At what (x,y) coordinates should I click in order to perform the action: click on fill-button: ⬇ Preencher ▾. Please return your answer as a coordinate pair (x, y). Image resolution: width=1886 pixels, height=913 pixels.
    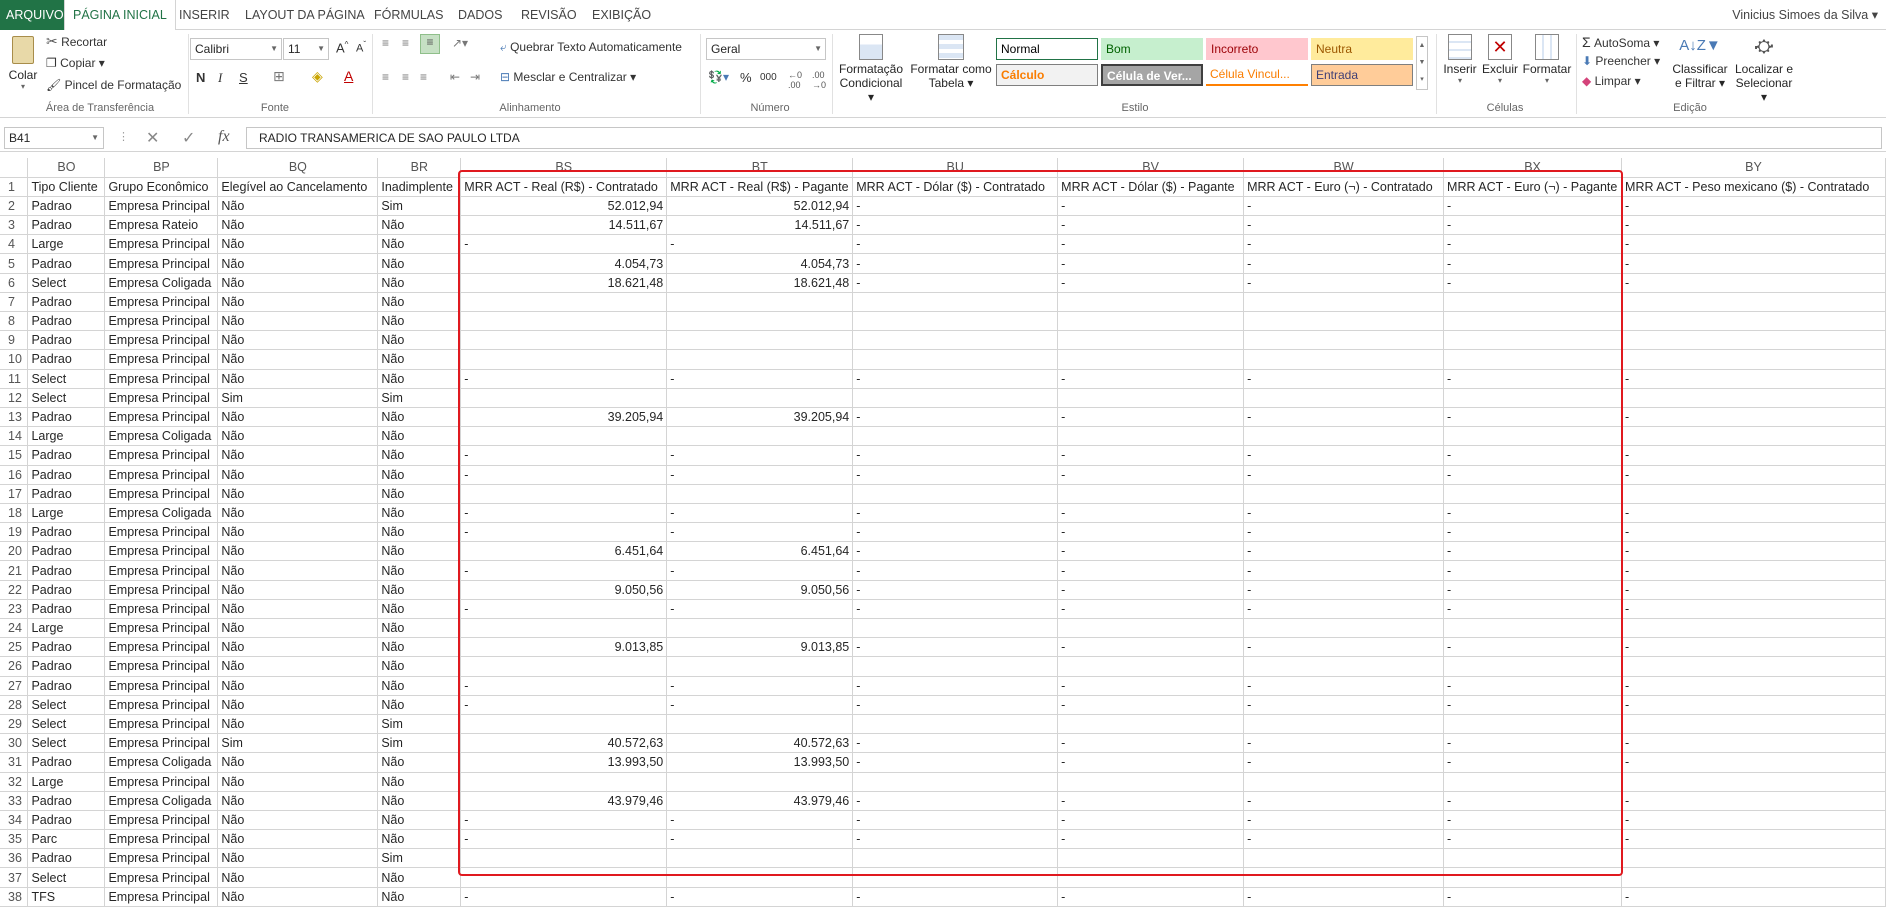
    Looking at the image, I should click on (1621, 61).